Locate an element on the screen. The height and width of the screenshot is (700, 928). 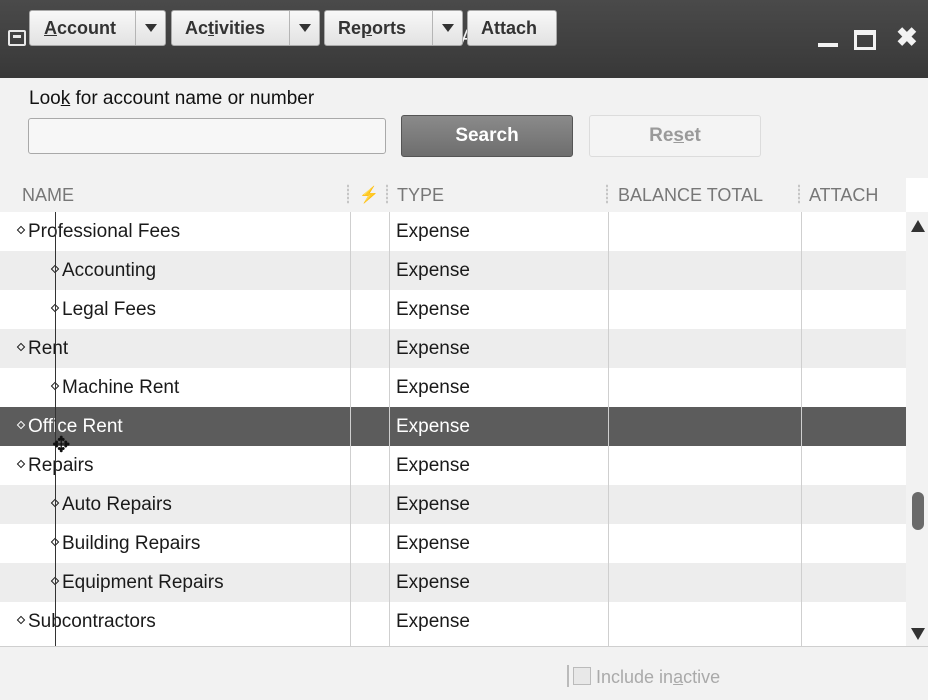
column-header-name: NAME is located at coordinates (48, 195).